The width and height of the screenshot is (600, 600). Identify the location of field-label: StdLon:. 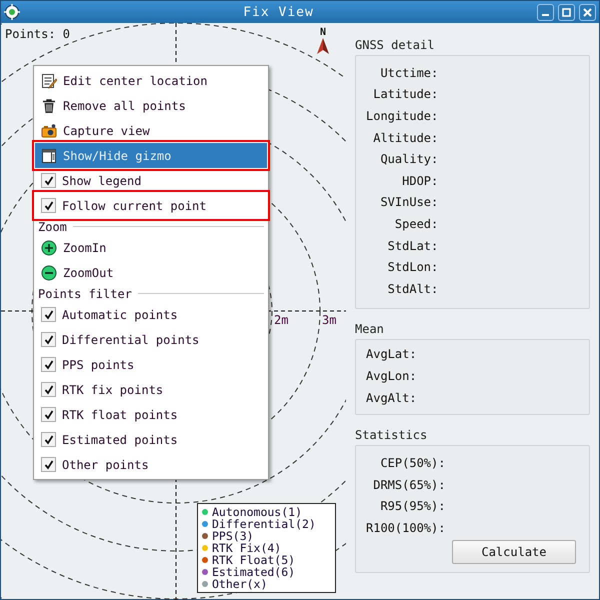
(413, 267).